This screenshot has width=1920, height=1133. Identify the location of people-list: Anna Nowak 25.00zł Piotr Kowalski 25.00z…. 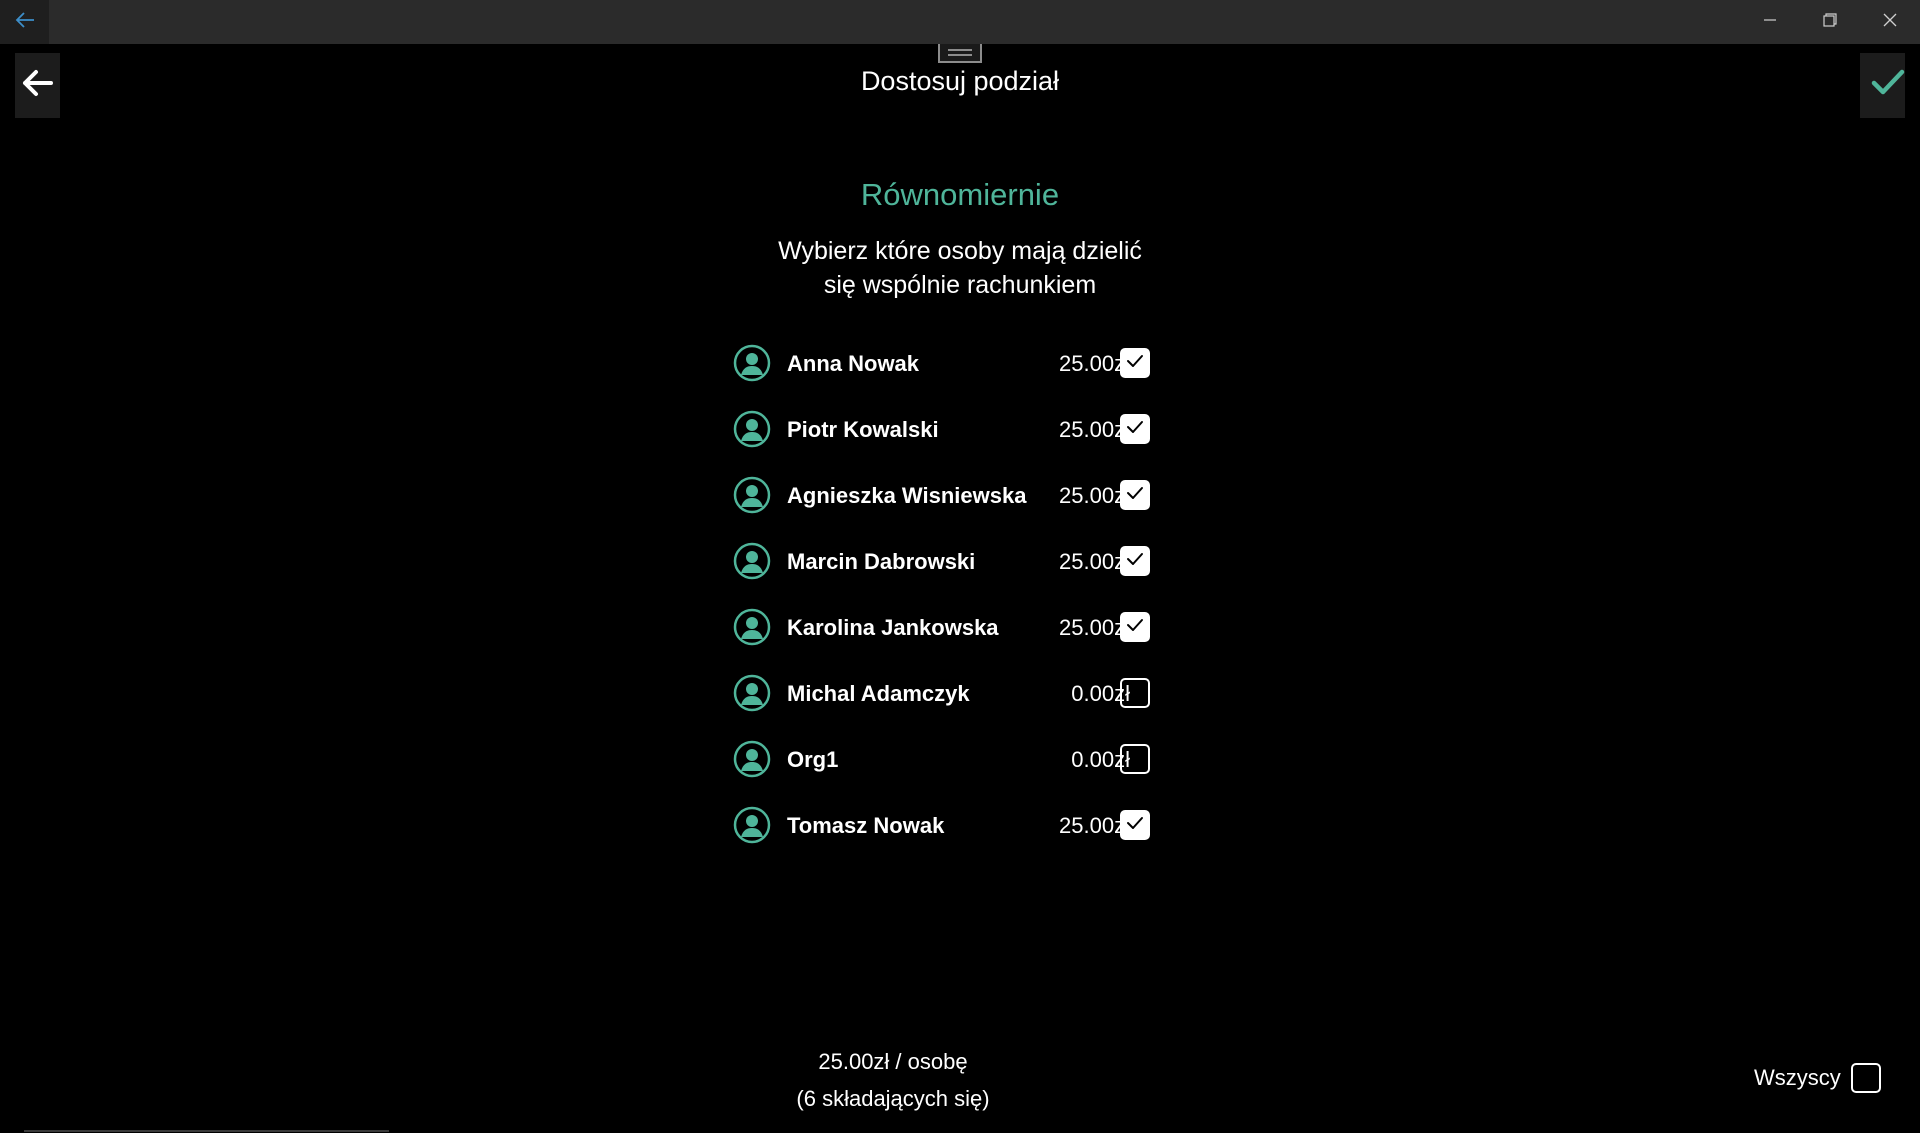
(942, 601).